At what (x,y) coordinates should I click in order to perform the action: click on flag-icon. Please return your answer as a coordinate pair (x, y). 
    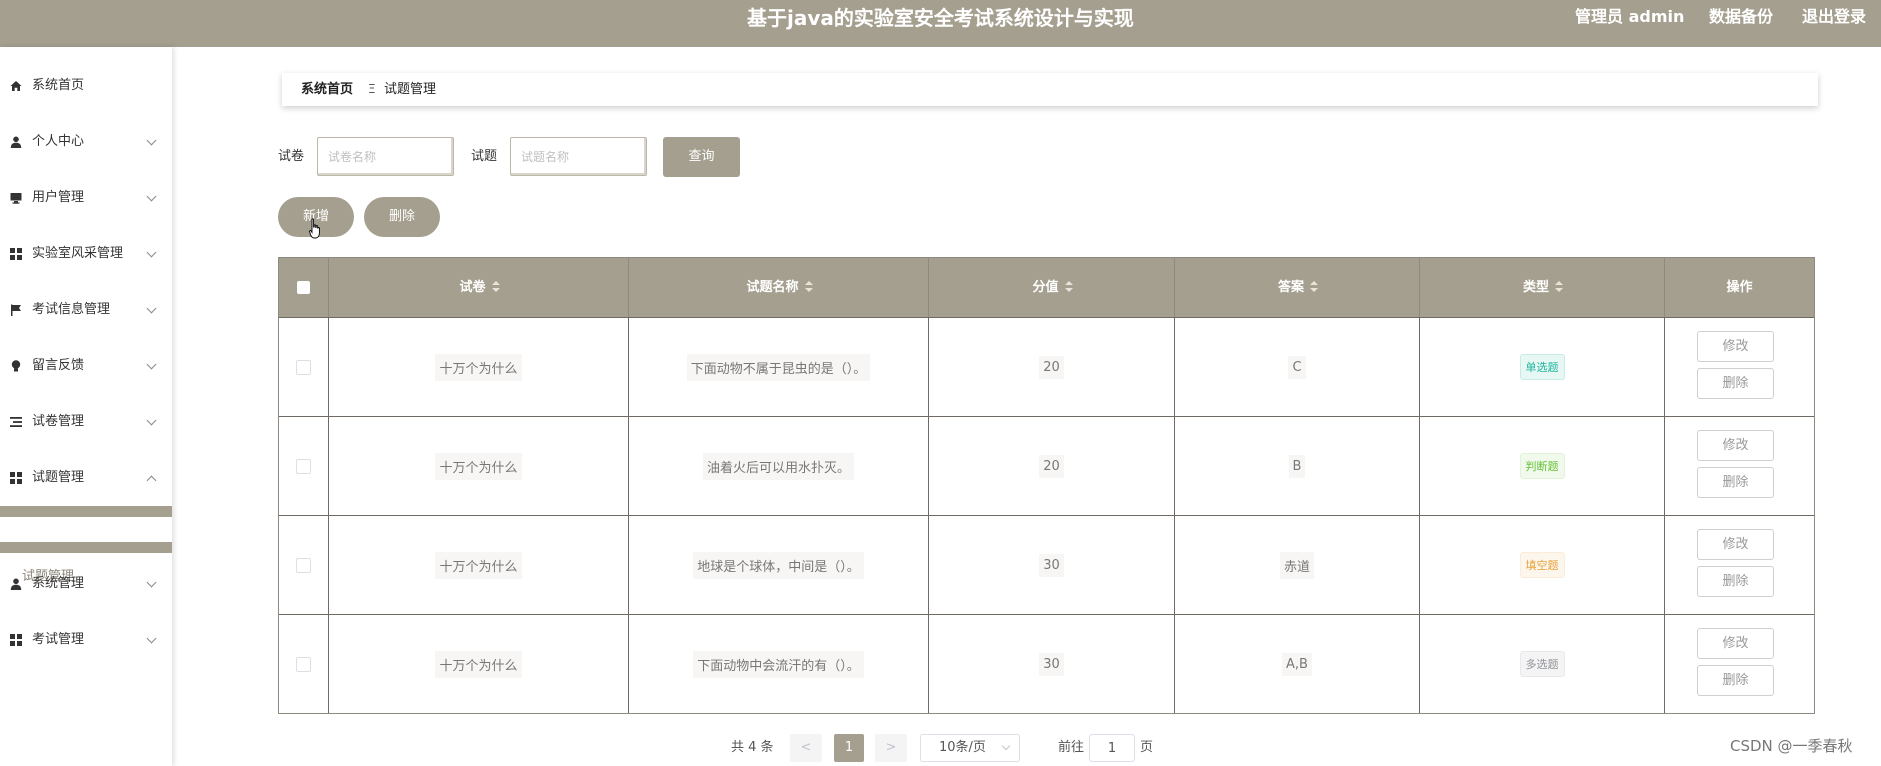
    Looking at the image, I should click on (16, 310).